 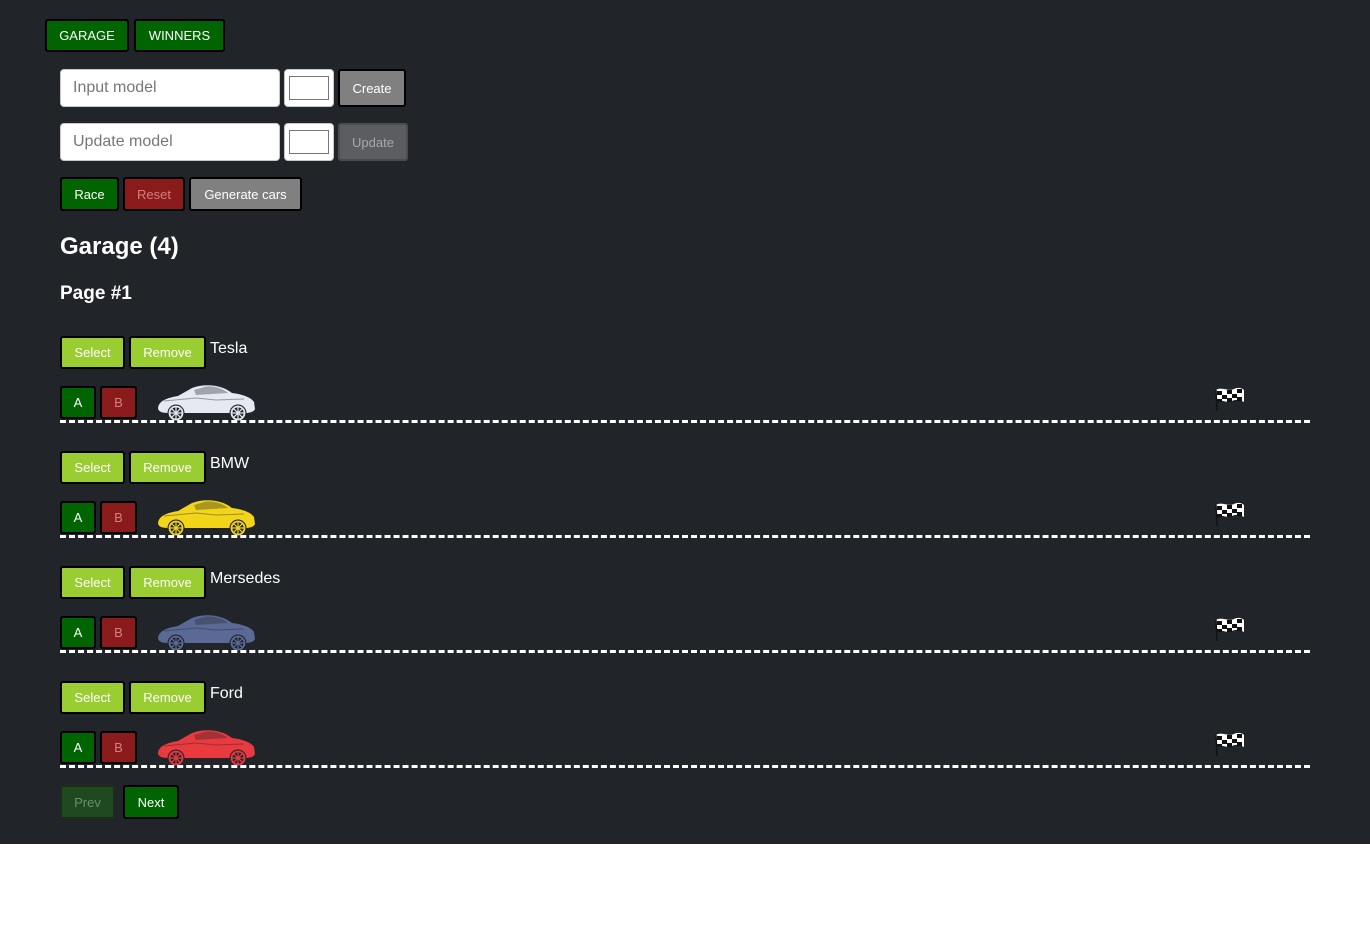 What do you see at coordinates (373, 142) in the screenshot?
I see `update-button: Update` at bounding box center [373, 142].